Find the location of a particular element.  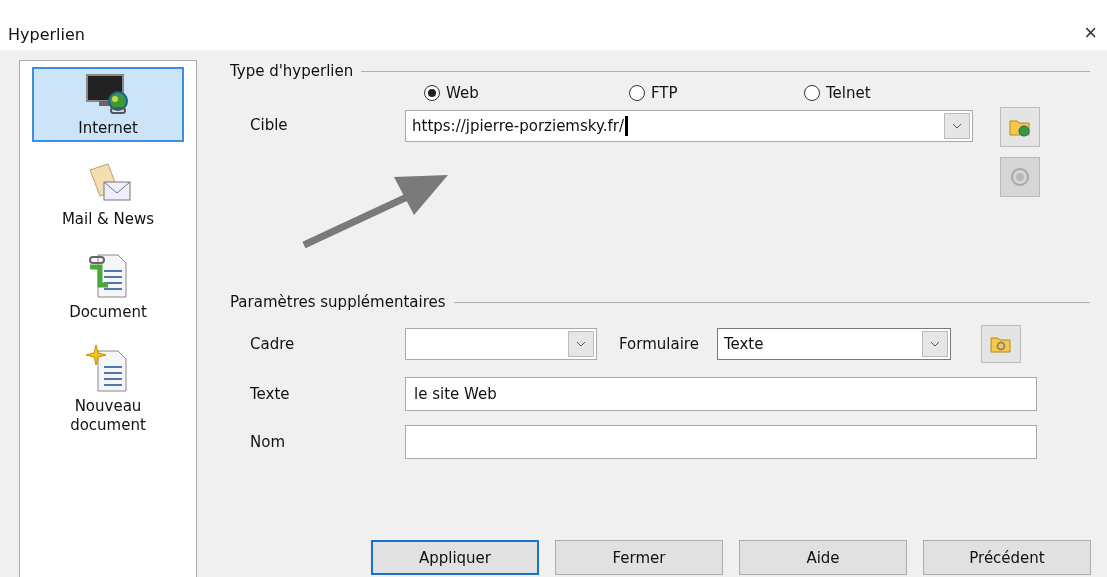

field-label: Nom is located at coordinates (267, 442).